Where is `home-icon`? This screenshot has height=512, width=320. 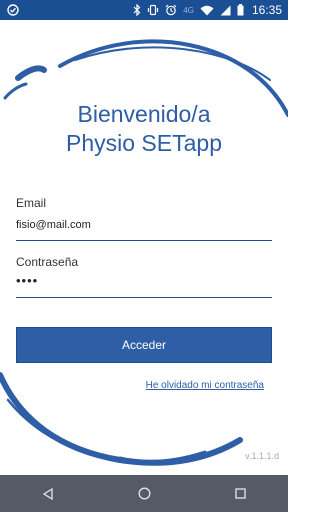
home-icon is located at coordinates (144, 493).